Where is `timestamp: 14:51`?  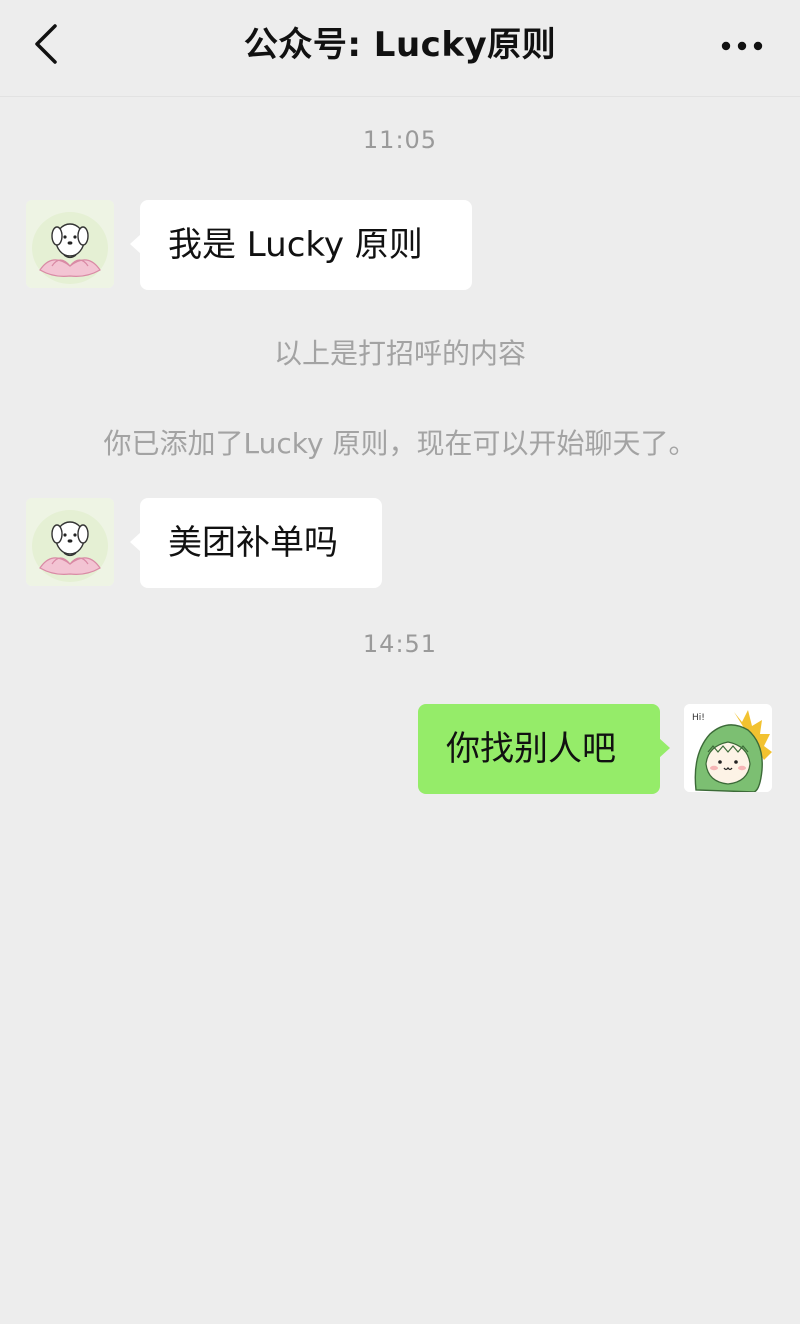
timestamp: 14:51 is located at coordinates (400, 644).